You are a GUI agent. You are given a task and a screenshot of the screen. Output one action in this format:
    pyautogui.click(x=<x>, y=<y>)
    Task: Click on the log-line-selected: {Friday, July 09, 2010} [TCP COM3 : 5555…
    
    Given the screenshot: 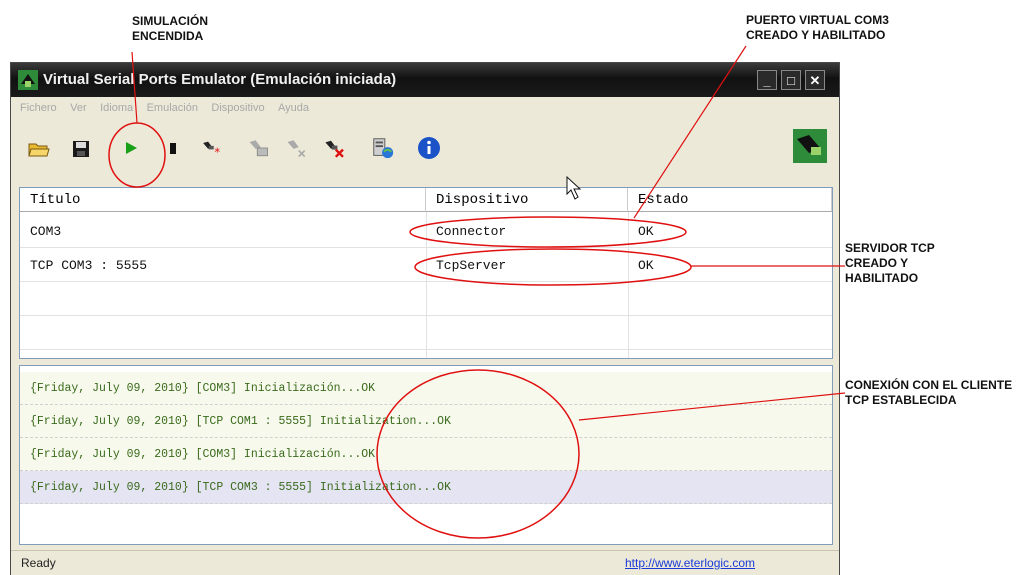 What is the action you would take?
    pyautogui.click(x=426, y=487)
    